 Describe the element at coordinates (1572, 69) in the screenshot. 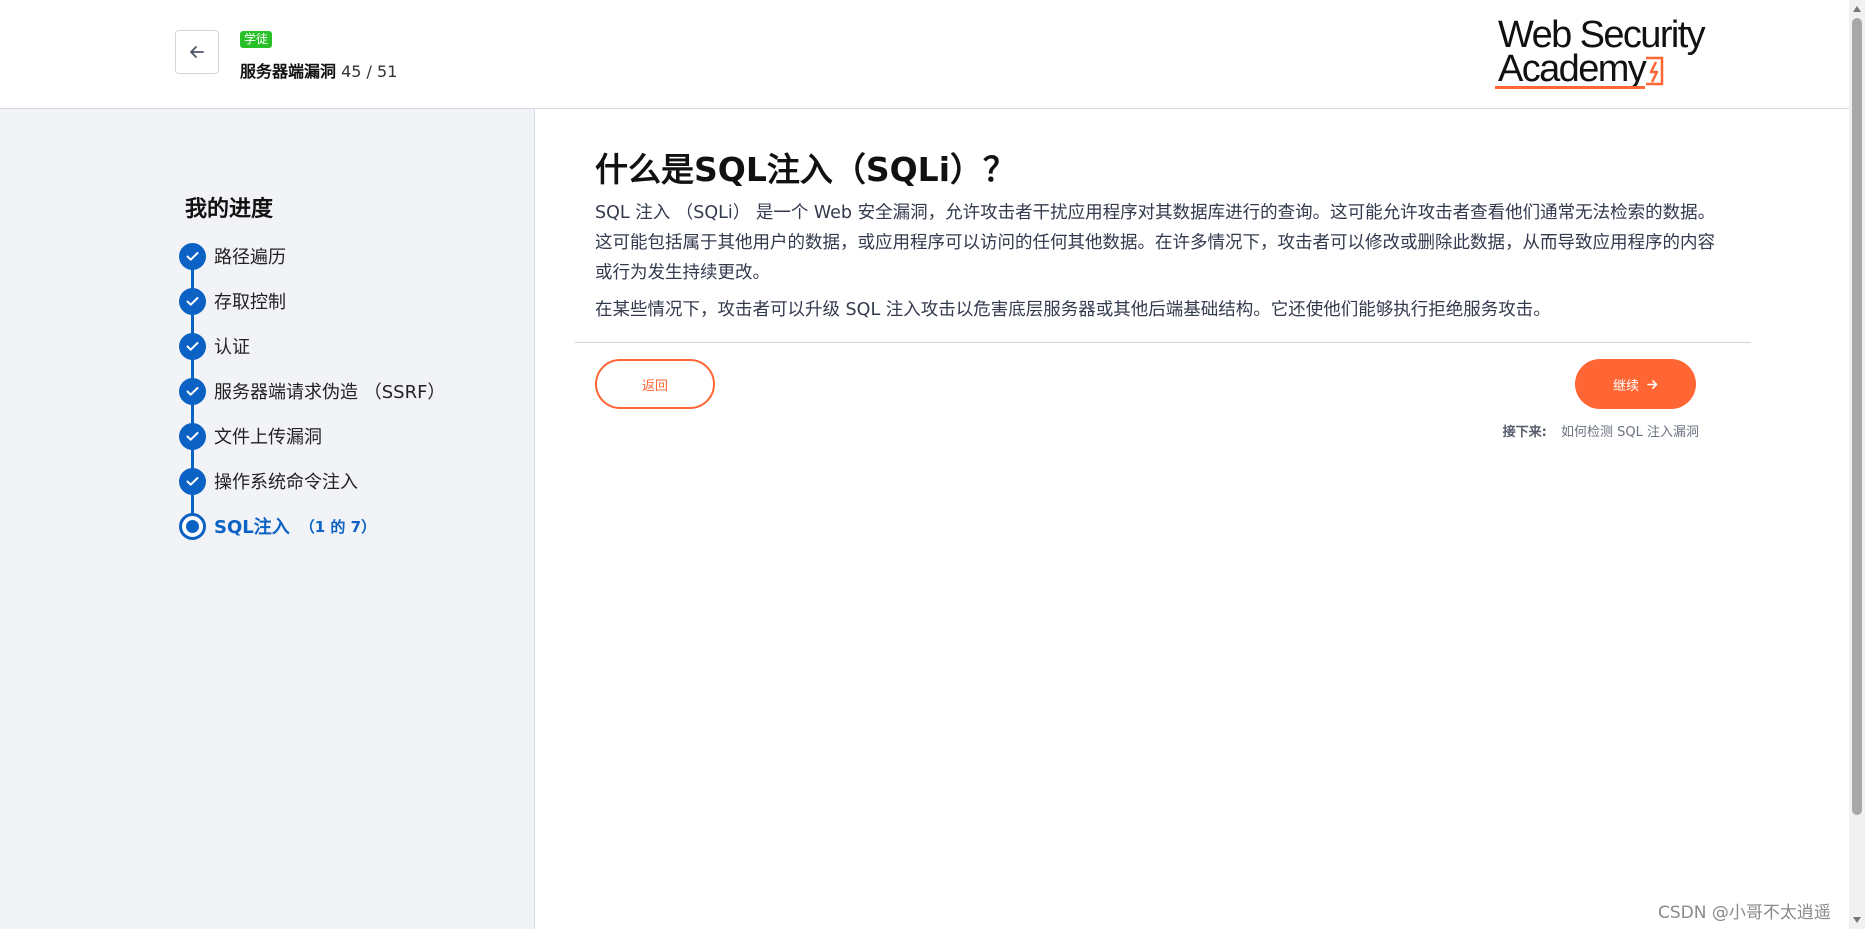

I see `logo-line-2: Academy` at that location.